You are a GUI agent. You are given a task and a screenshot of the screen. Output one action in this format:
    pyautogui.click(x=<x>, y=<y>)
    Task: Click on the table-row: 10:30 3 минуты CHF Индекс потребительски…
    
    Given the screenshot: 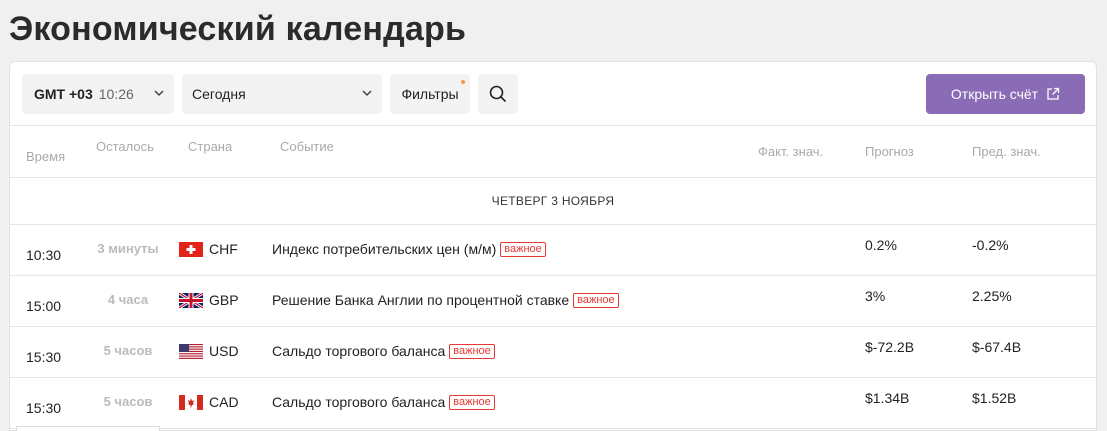 What is the action you would take?
    pyautogui.click(x=553, y=250)
    